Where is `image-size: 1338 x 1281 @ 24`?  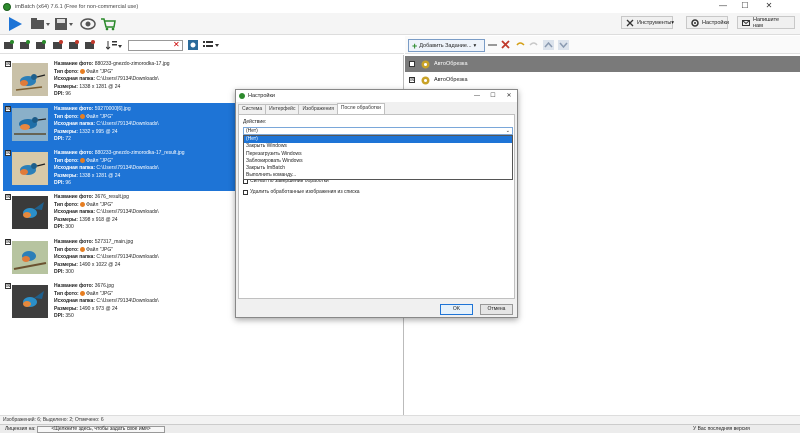
image-size: 1338 x 1281 @ 24 is located at coordinates (100, 86).